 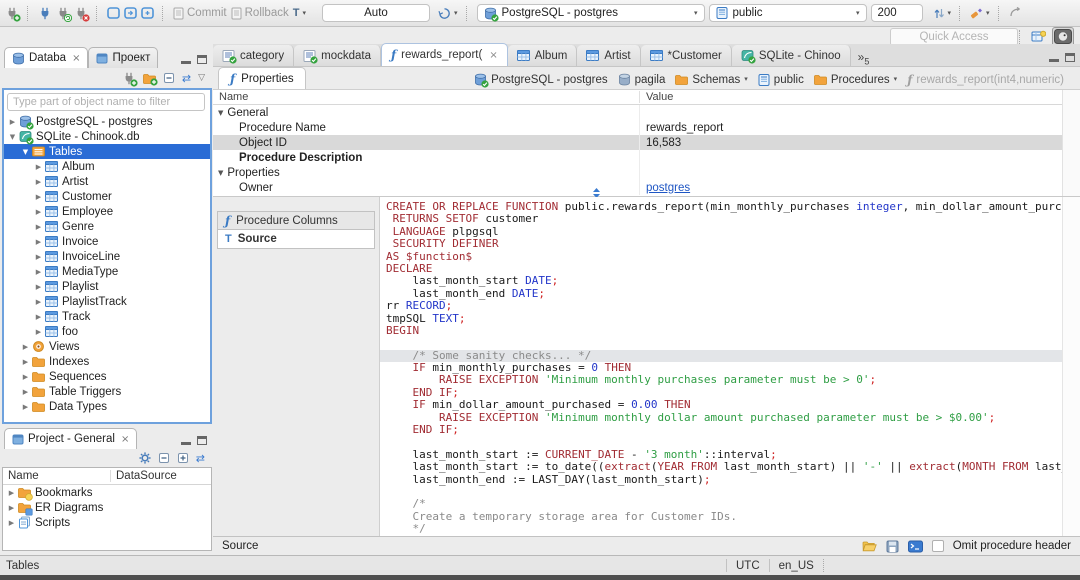 What do you see at coordinates (107, 406) in the screenshot?
I see `tree-item-data-types: ▶ Data Types` at bounding box center [107, 406].